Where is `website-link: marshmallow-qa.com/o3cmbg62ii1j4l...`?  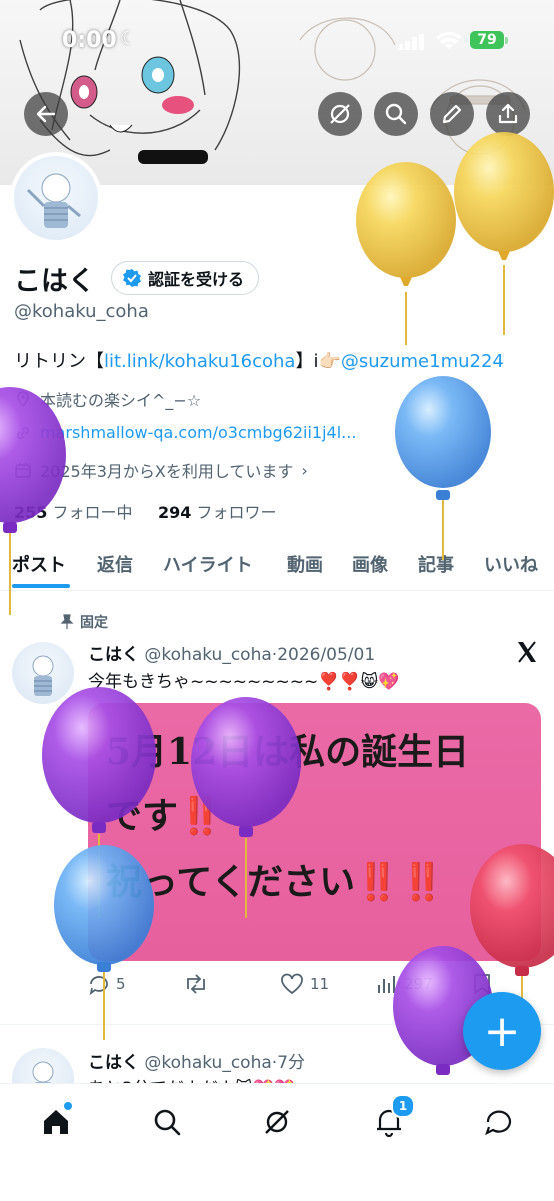
website-link: marshmallow-qa.com/o3cmbg62ii1j4l... is located at coordinates (198, 432).